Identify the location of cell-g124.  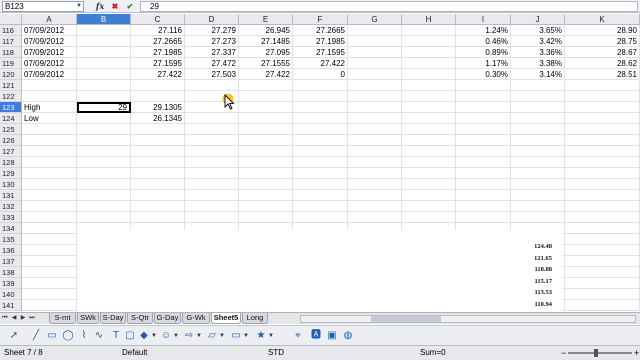
(375, 118).